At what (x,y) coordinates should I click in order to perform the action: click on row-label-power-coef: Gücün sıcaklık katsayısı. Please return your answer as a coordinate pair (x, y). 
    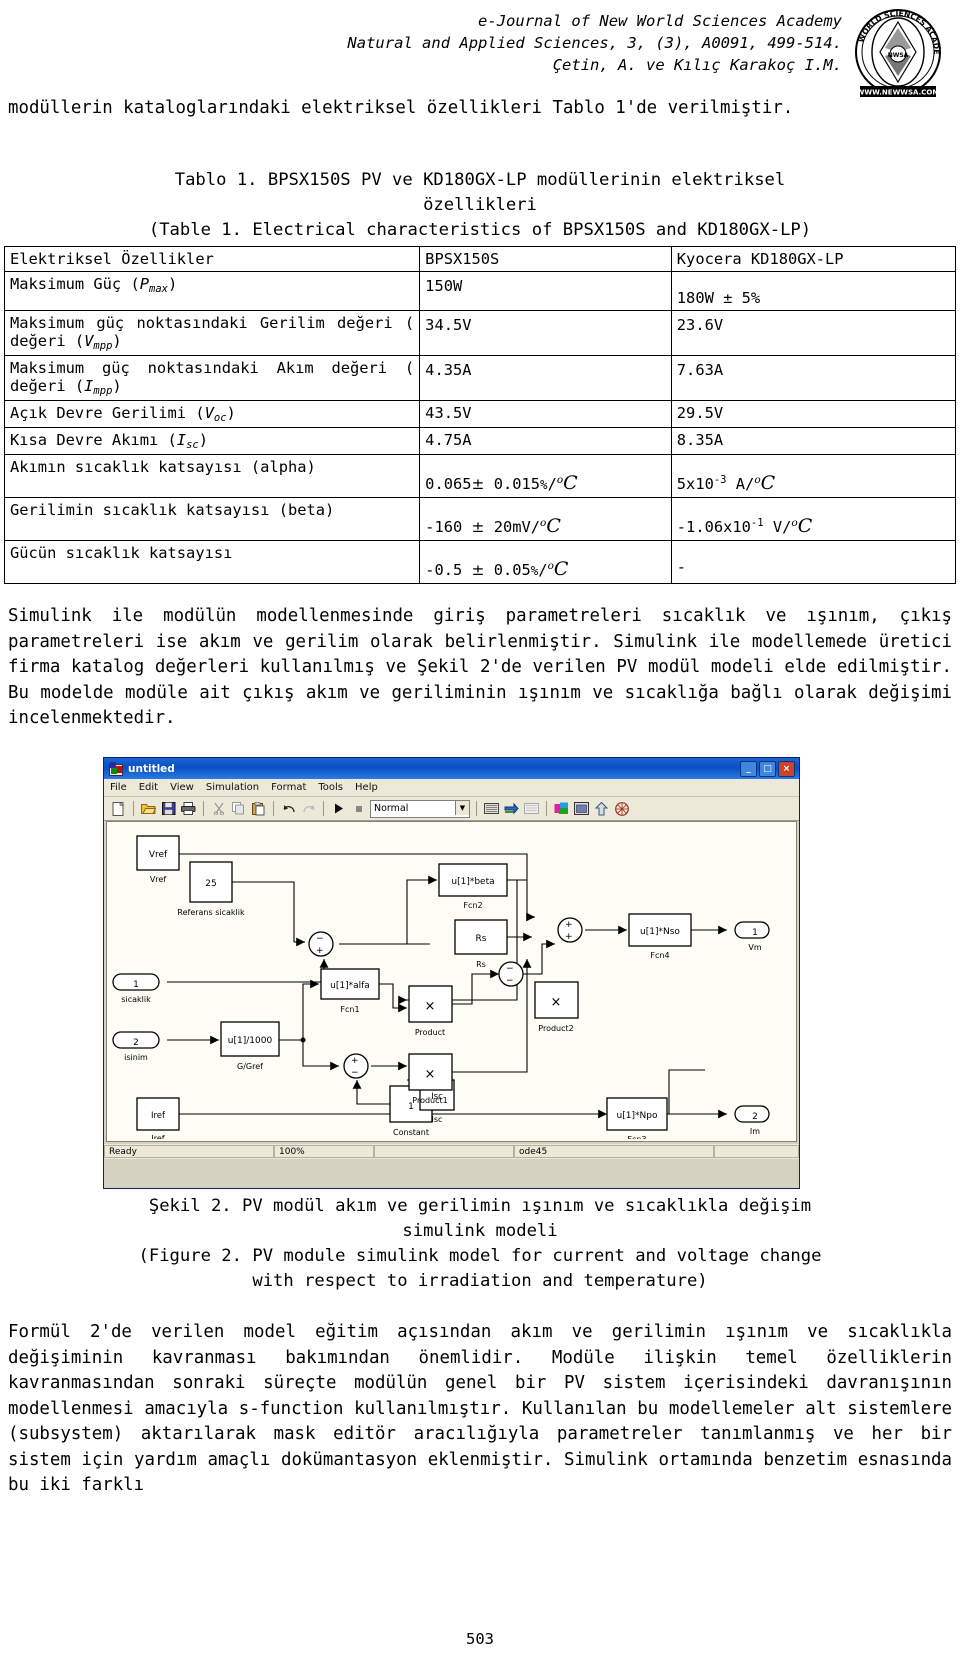
    Looking at the image, I should click on (212, 562).